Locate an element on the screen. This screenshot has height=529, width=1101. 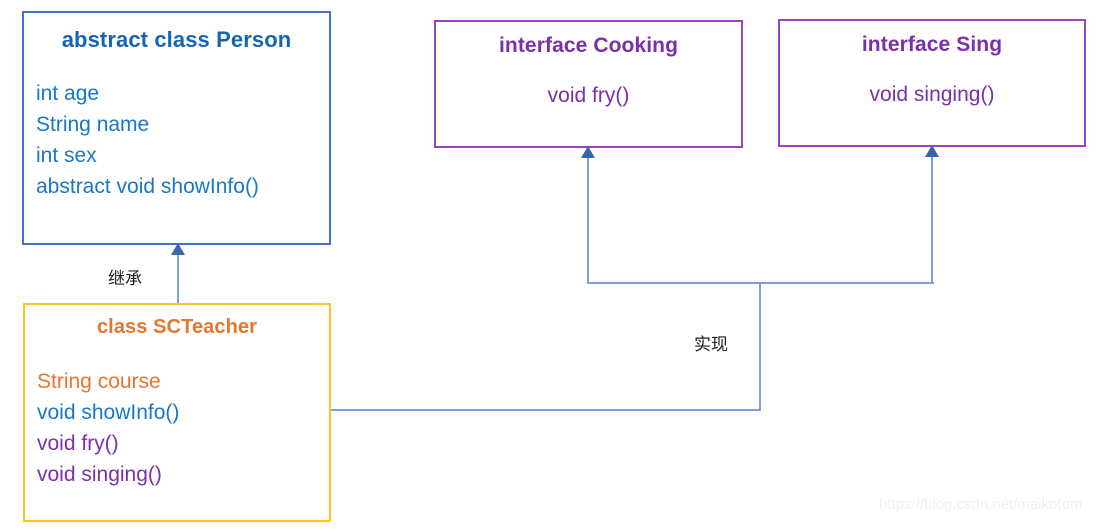
uml-box-cooking: interface Cooking void fry() is located at coordinates (588, 84).